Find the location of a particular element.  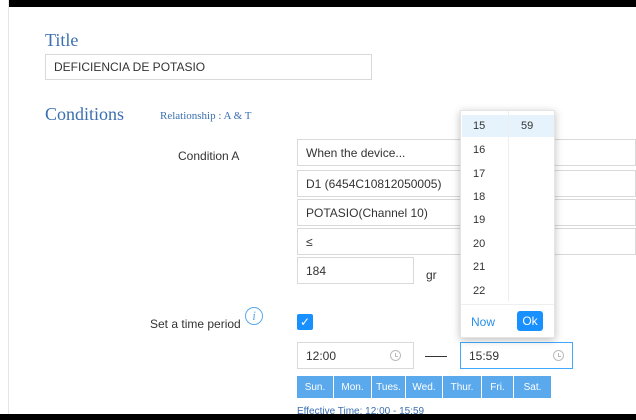

device-select-value: D1 (6454C10812050005) is located at coordinates (374, 183).